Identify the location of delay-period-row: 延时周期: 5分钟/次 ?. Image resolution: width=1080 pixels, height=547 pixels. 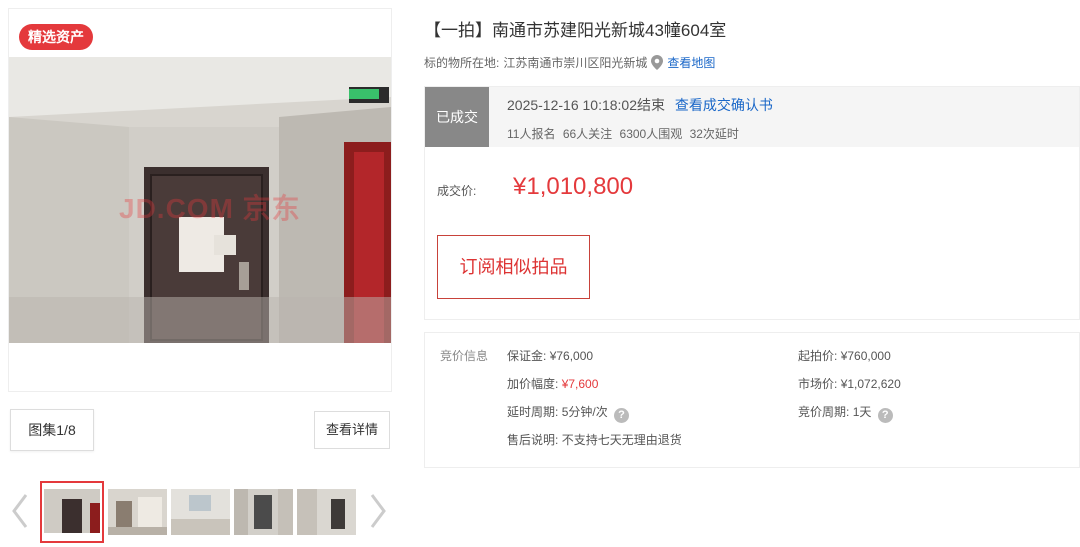
(568, 413).